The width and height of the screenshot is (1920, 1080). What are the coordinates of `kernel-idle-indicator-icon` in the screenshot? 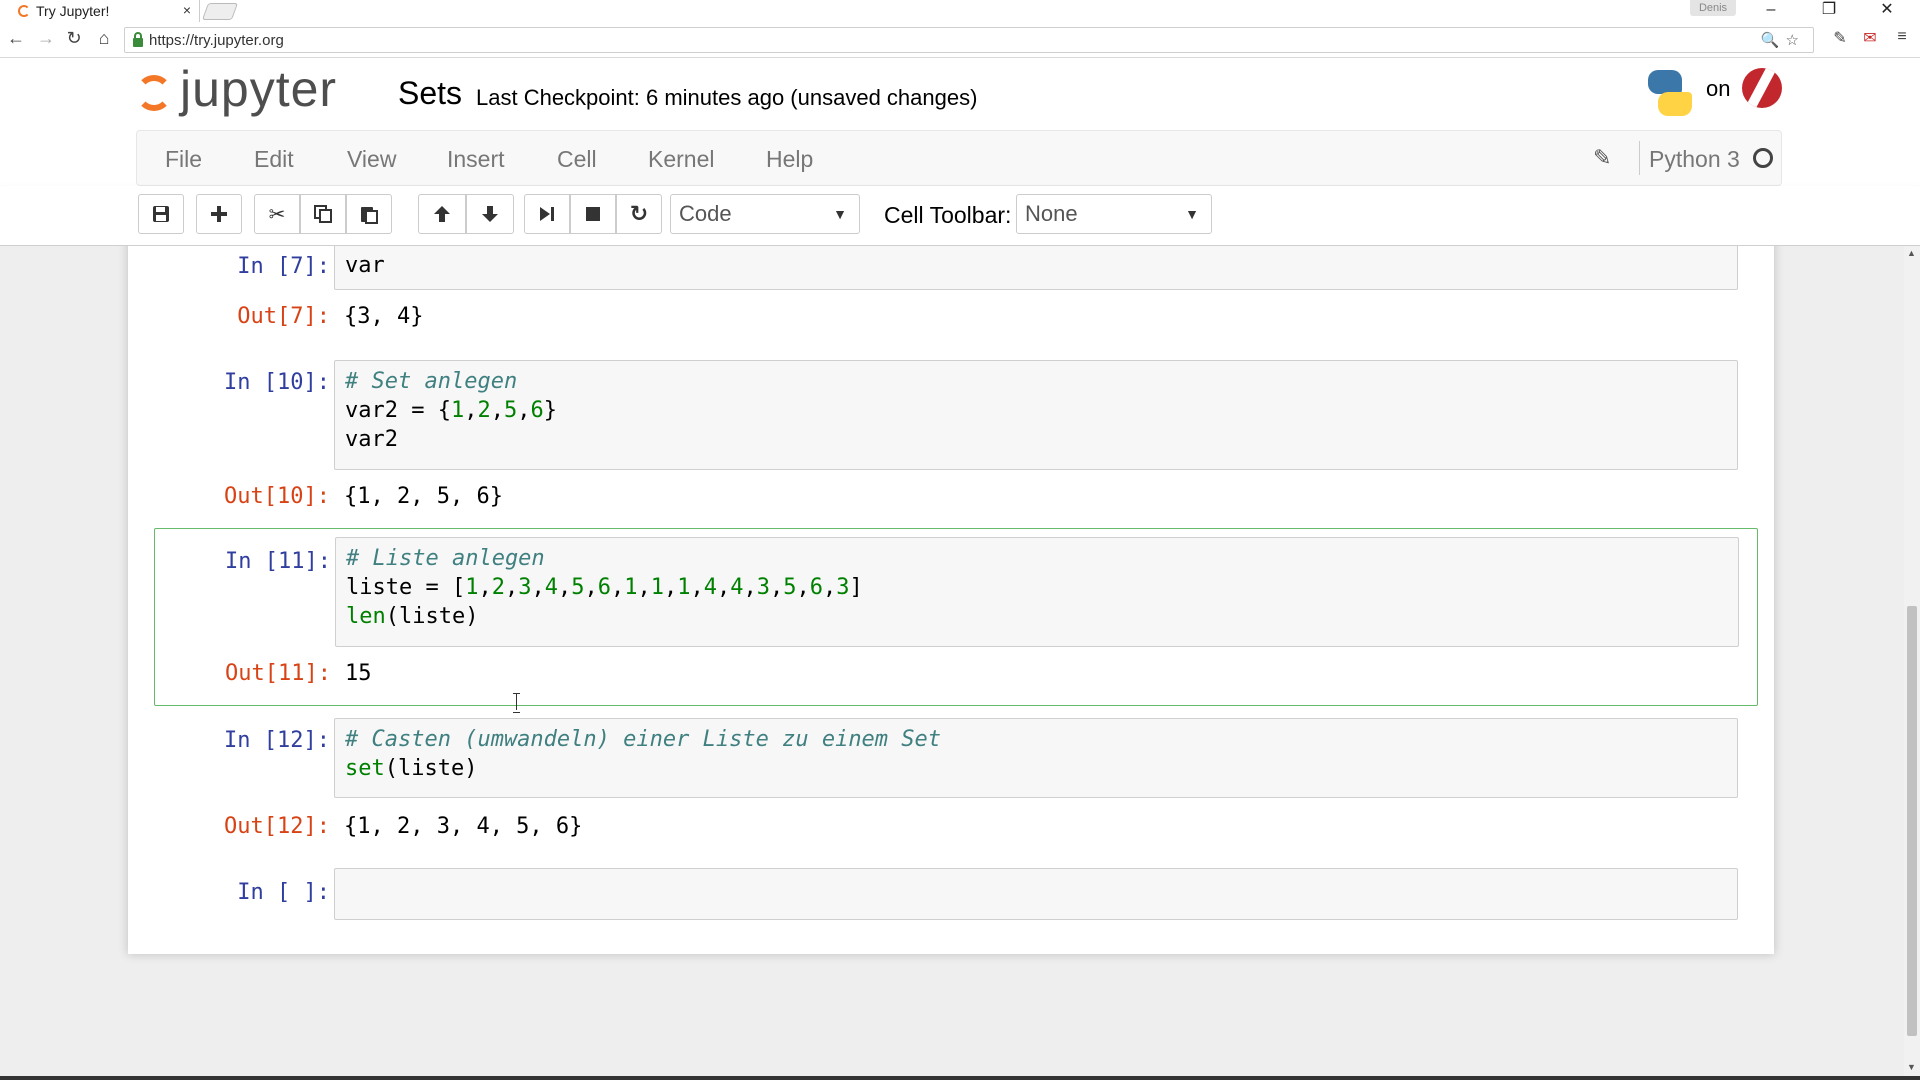 It's located at (1763, 158).